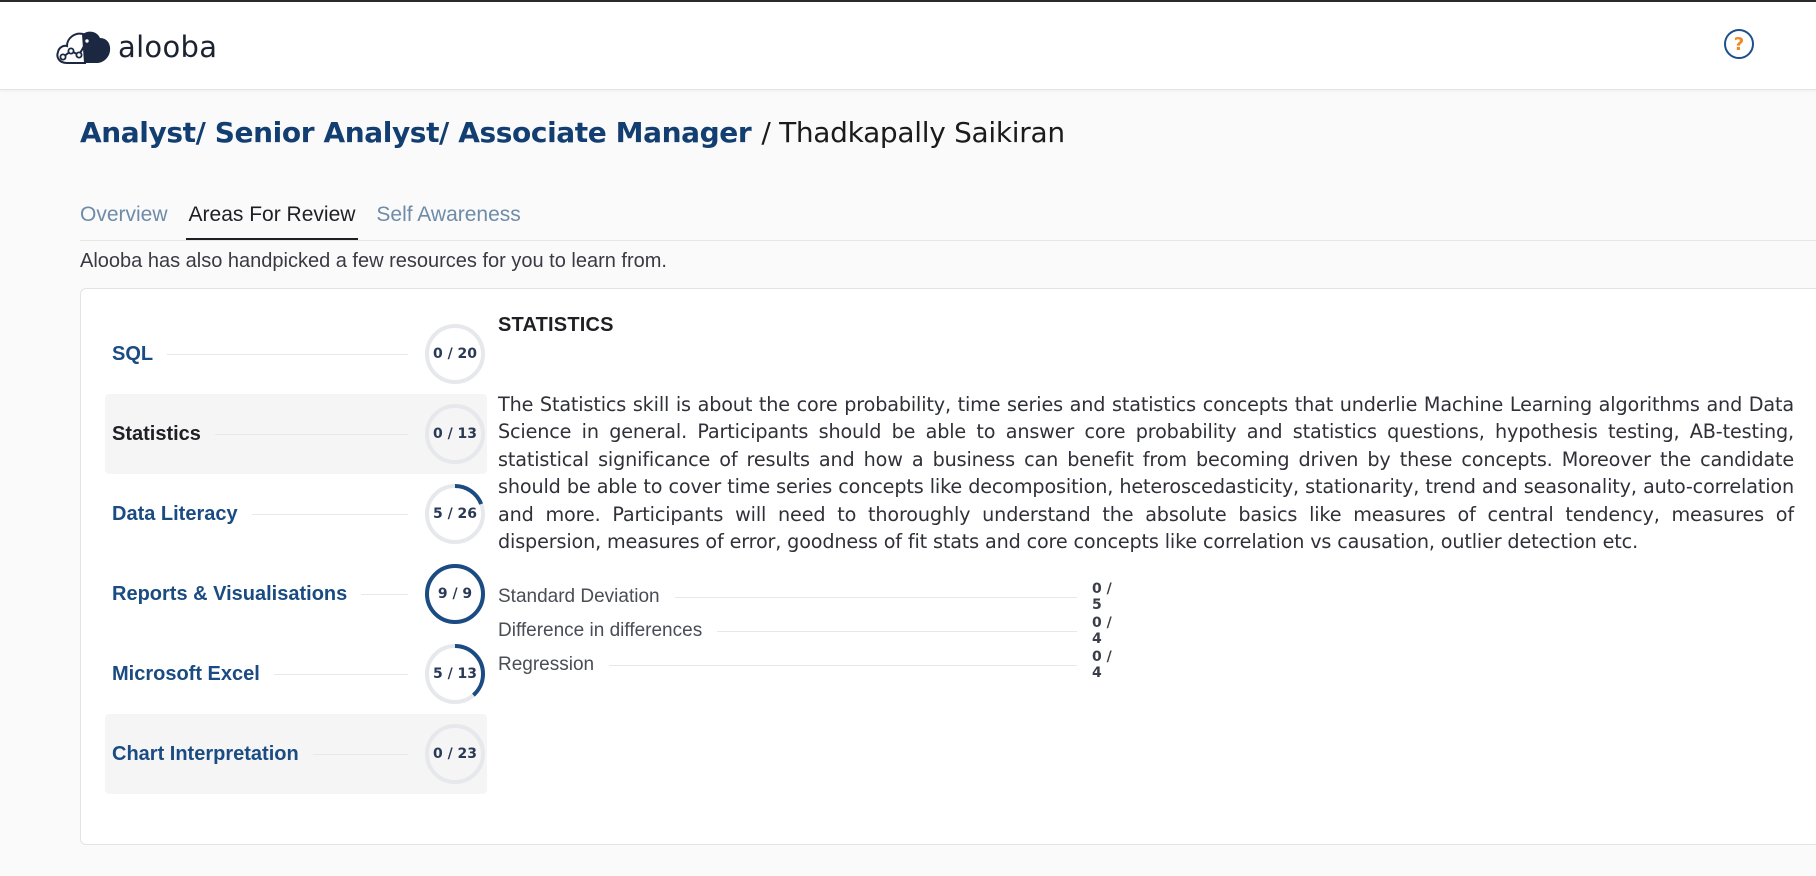 The height and width of the screenshot is (876, 1816). I want to click on help-icon: ?, so click(1739, 44).